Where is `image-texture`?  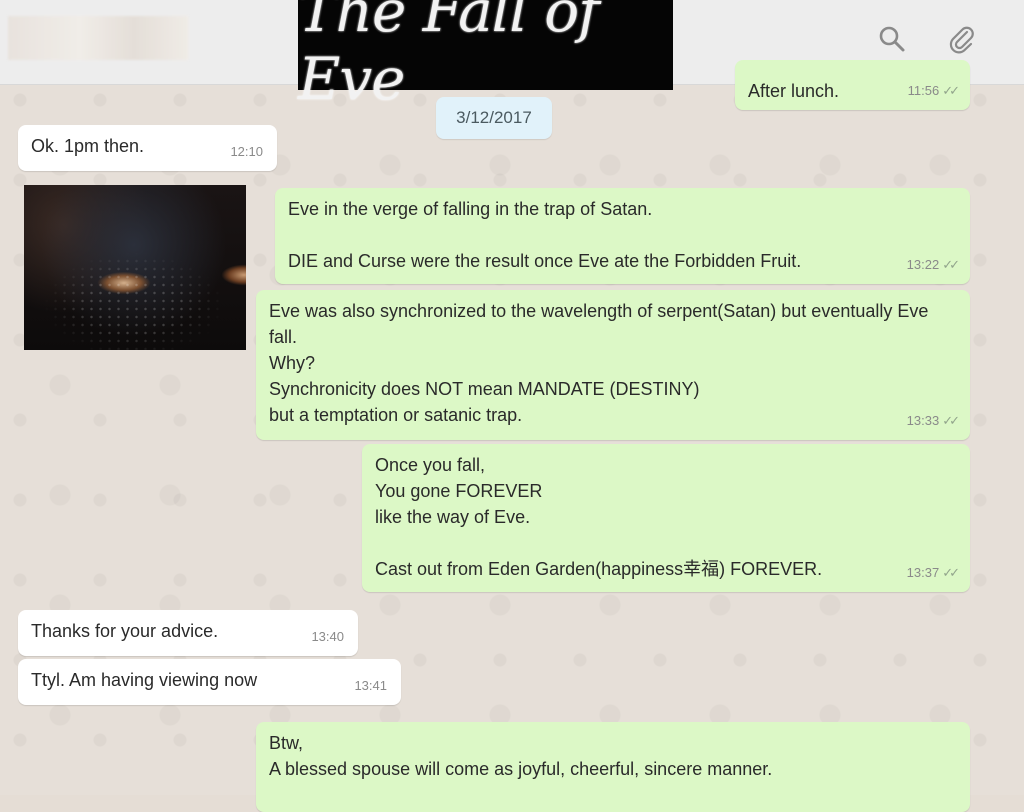 image-texture is located at coordinates (135, 267).